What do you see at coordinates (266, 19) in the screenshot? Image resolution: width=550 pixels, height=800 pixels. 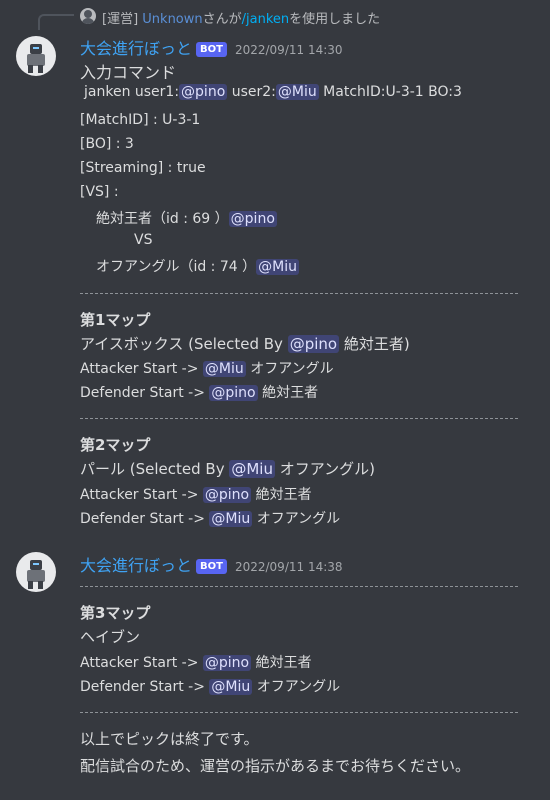 I see `reply-command: /janken` at bounding box center [266, 19].